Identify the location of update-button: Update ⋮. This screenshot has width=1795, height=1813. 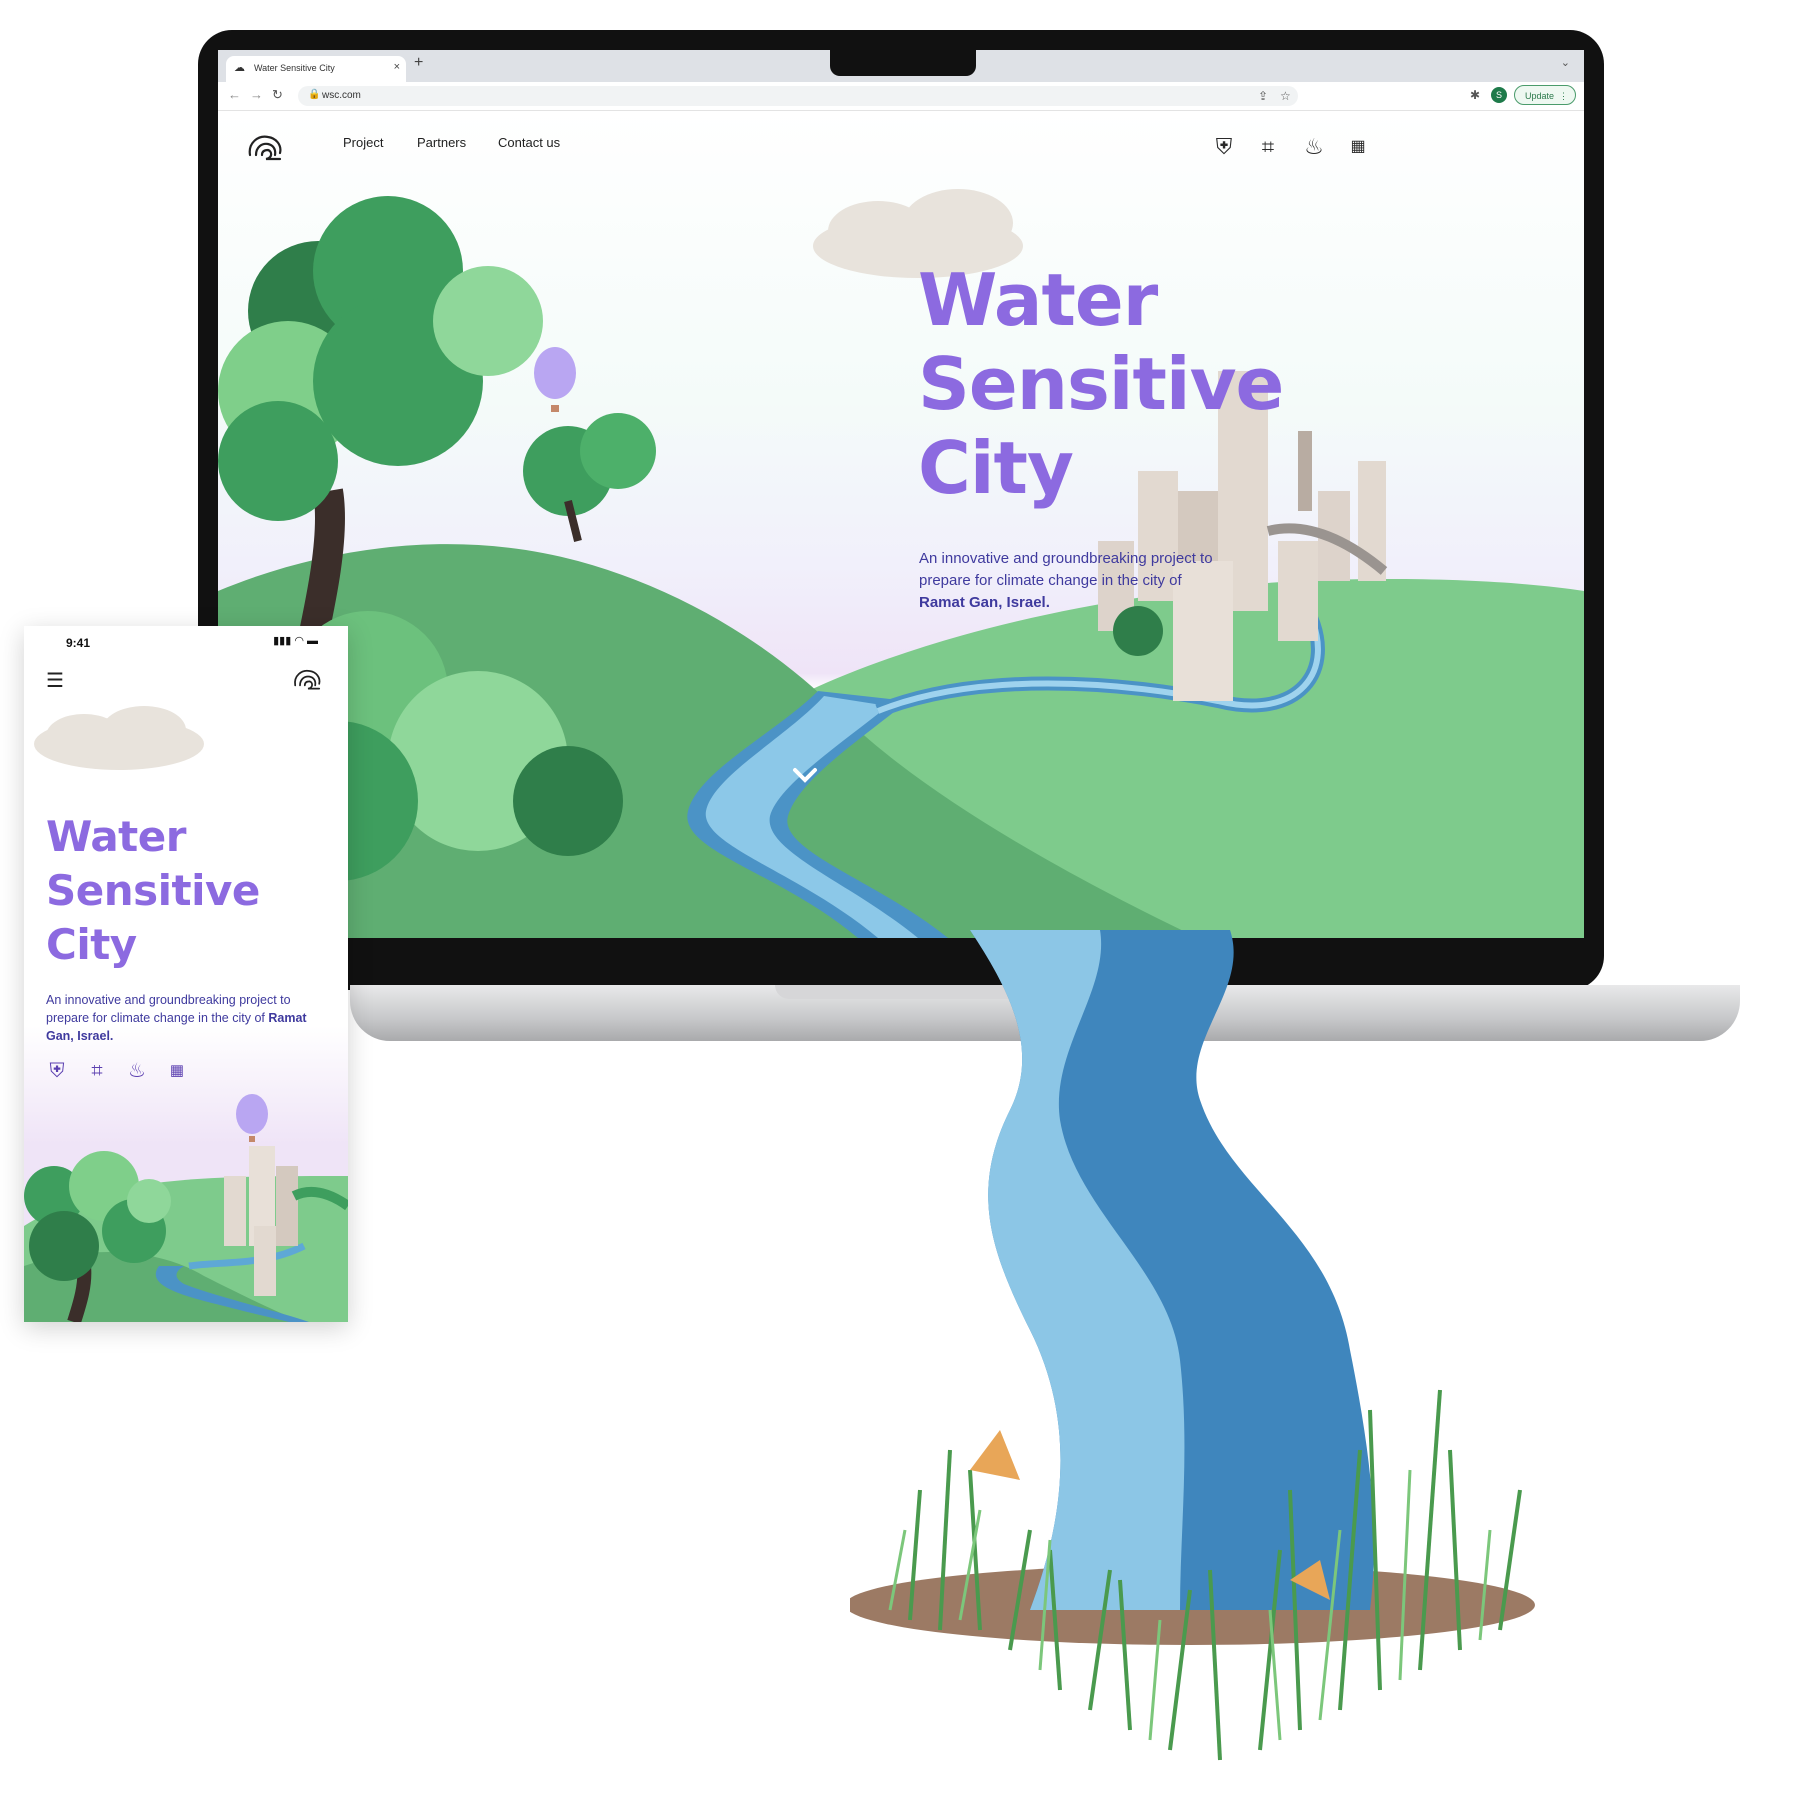
(1545, 95).